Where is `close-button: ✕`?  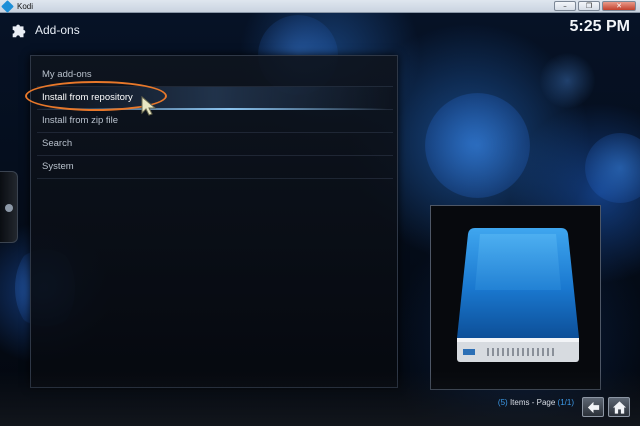 close-button: ✕ is located at coordinates (619, 6).